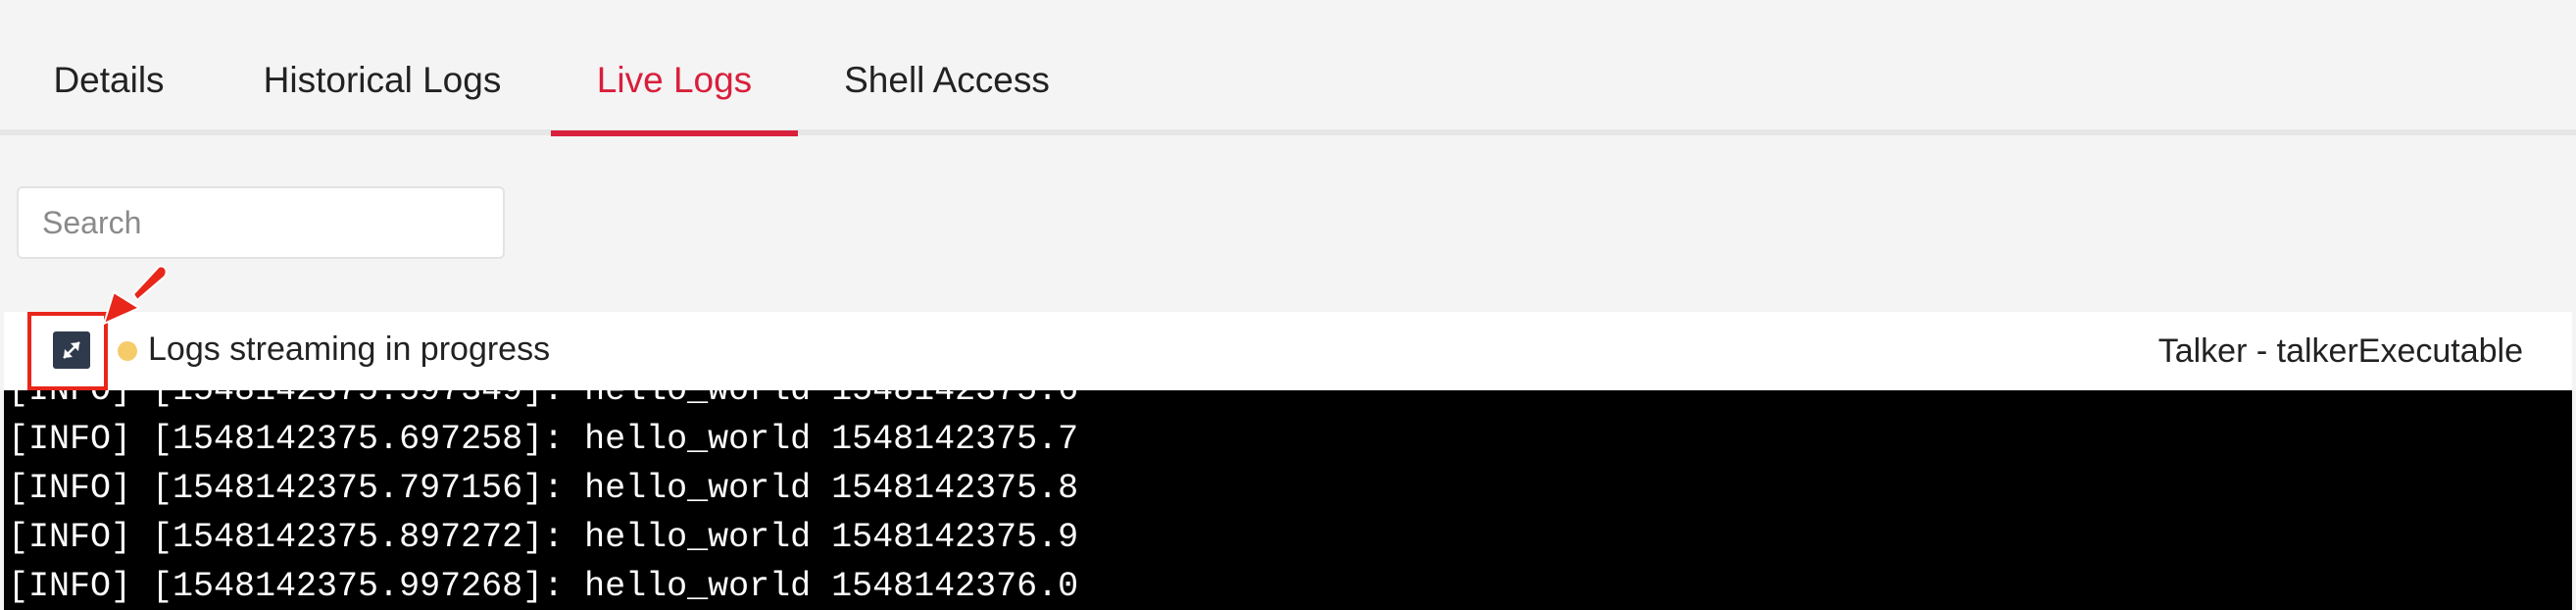  What do you see at coordinates (108, 82) in the screenshot?
I see `tab-details: Details` at bounding box center [108, 82].